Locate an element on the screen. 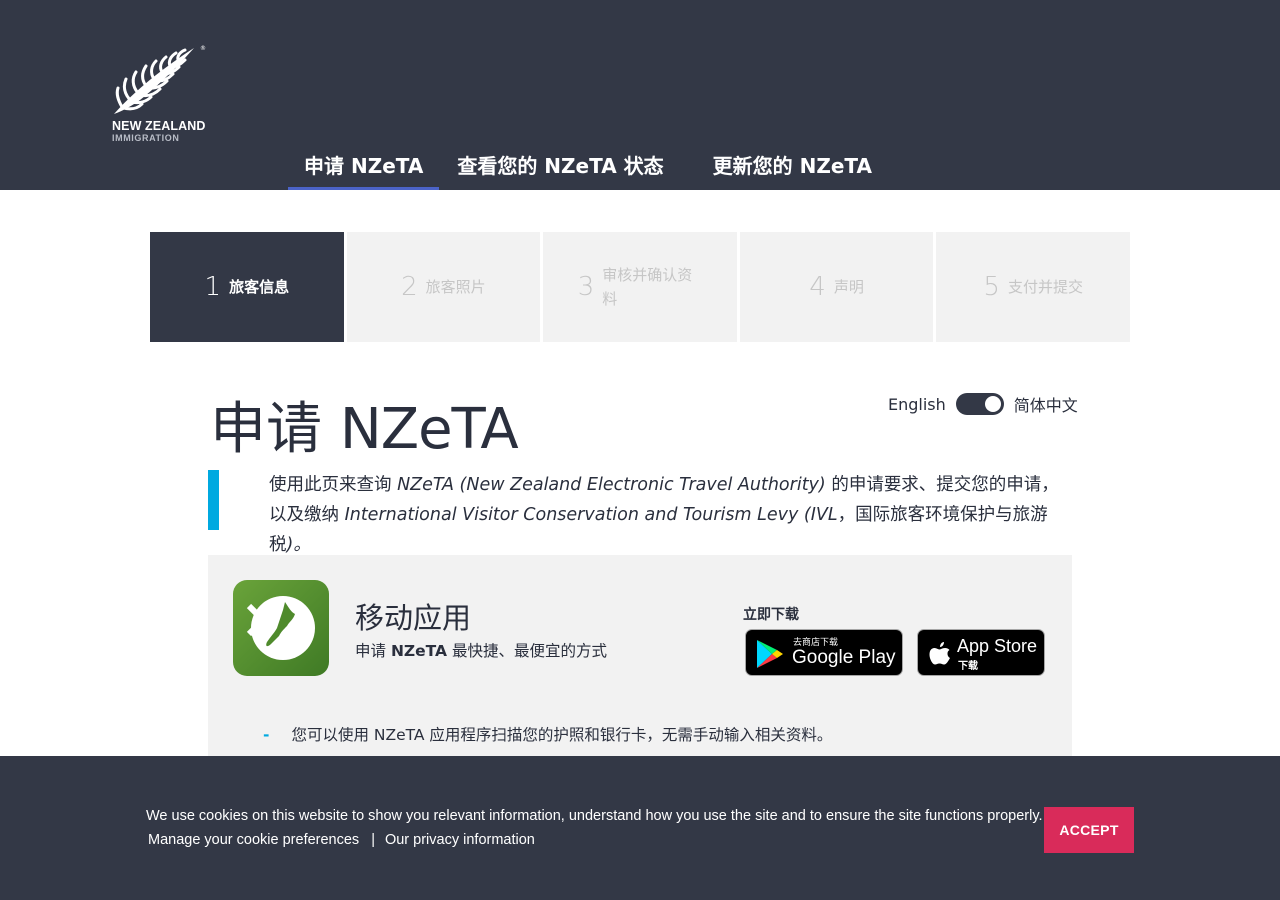 The height and width of the screenshot is (900, 1280). step-number: 2 is located at coordinates (409, 287).